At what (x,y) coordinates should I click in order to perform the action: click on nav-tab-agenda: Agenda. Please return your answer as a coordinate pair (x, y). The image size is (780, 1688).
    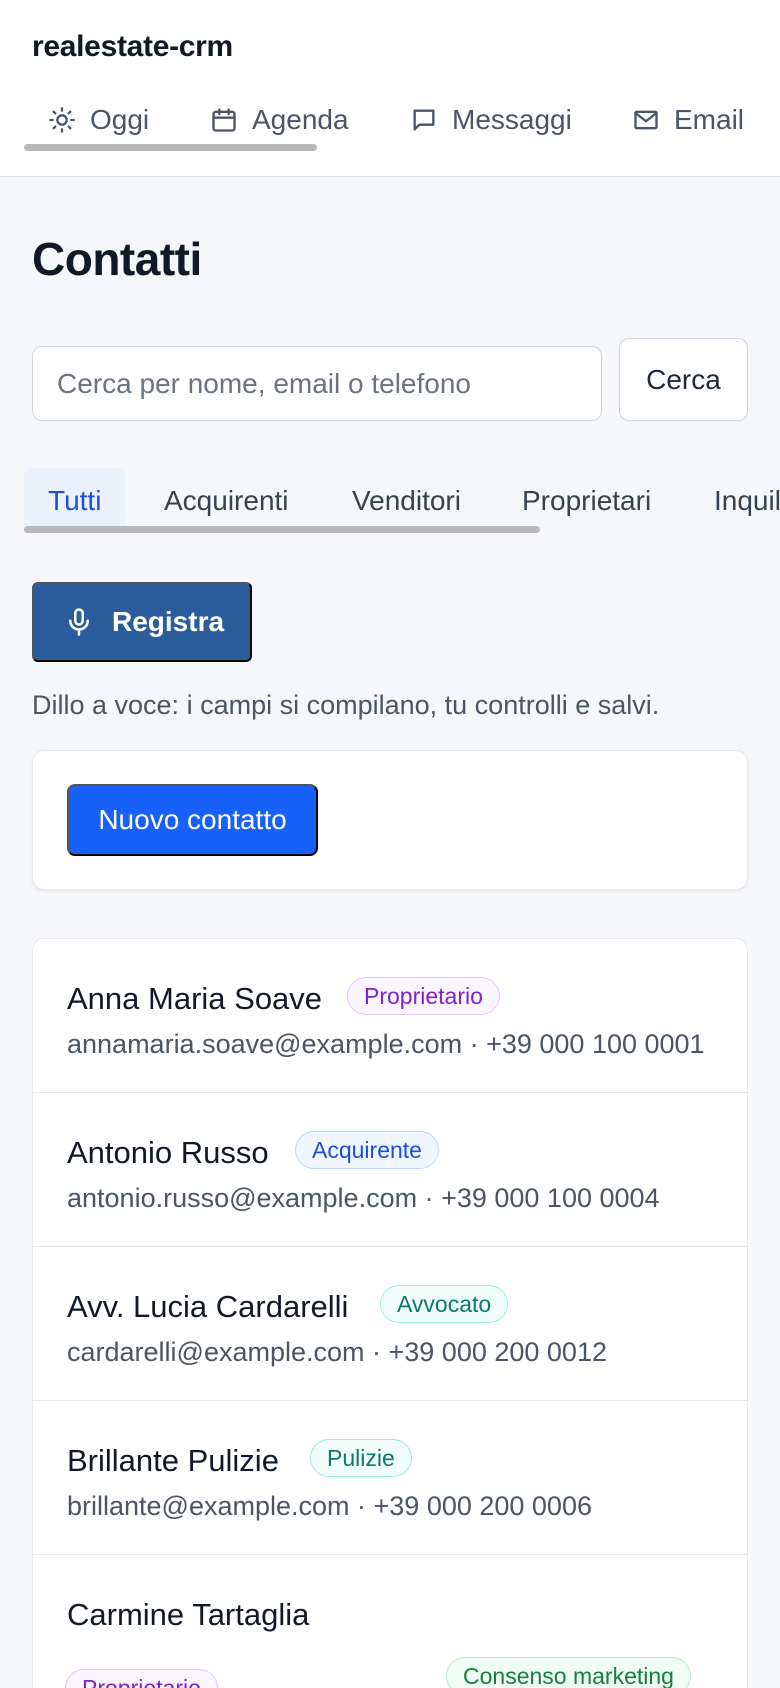
    Looking at the image, I should click on (279, 120).